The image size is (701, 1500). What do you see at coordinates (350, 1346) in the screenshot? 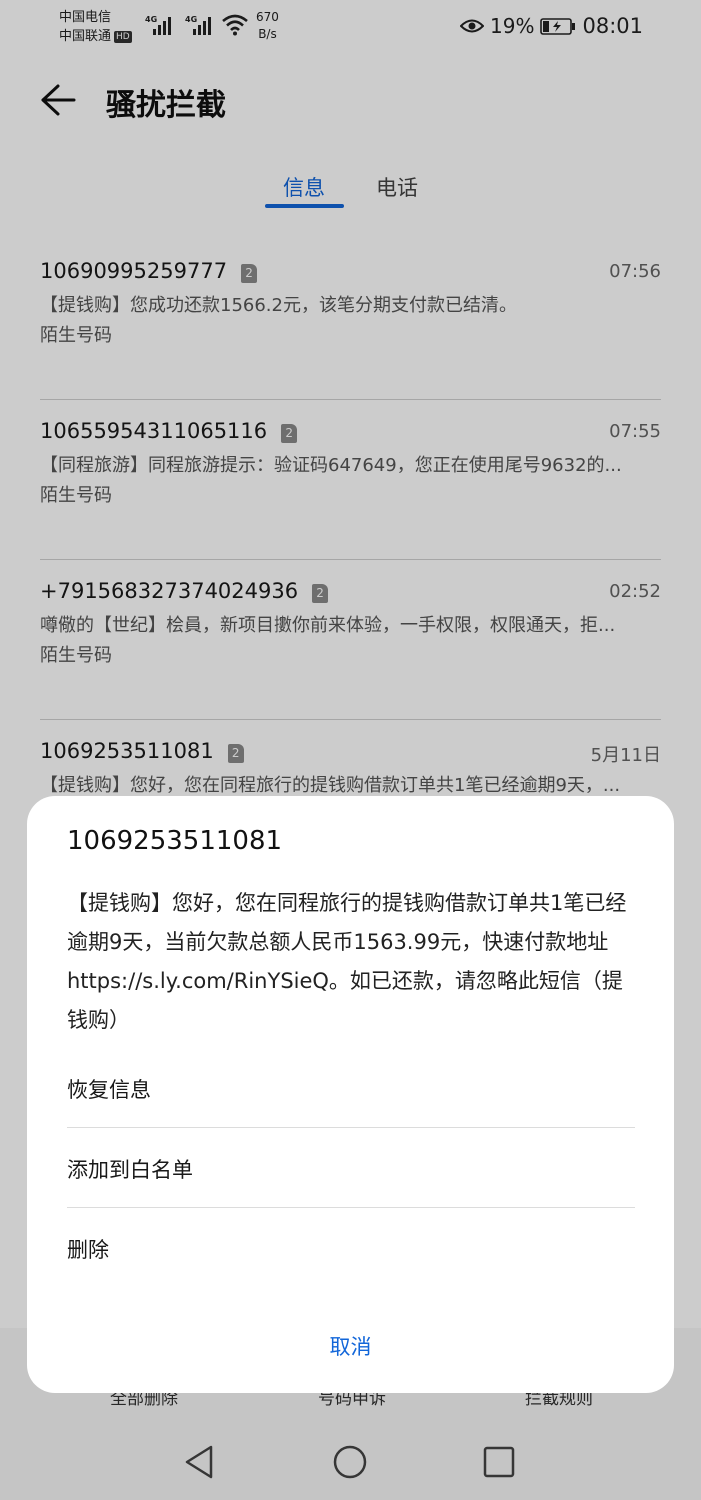
I see `cancel-button: 取消` at bounding box center [350, 1346].